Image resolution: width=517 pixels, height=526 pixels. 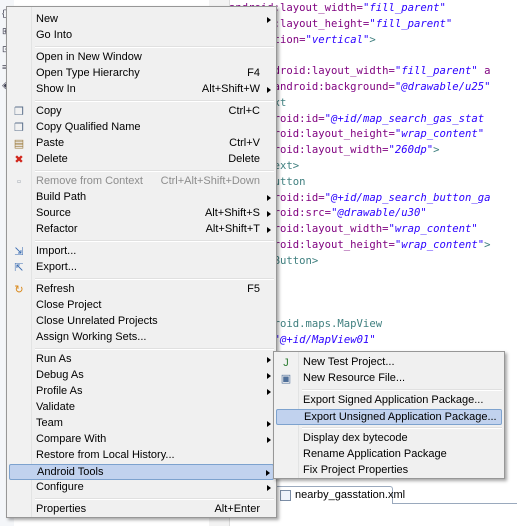 What do you see at coordinates (70, 472) in the screenshot?
I see `menu-item-label: Android Tools` at bounding box center [70, 472].